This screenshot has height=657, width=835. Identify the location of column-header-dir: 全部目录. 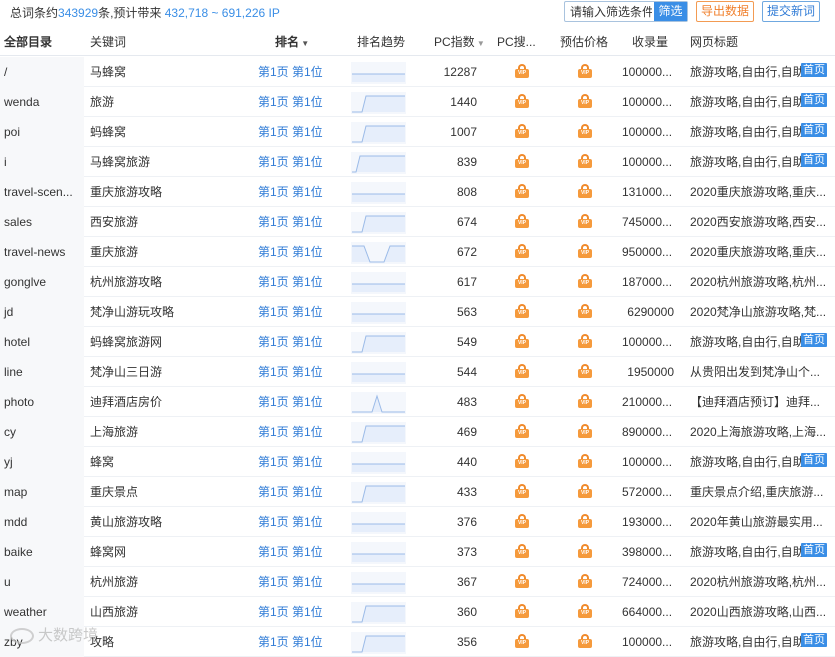
(42, 42).